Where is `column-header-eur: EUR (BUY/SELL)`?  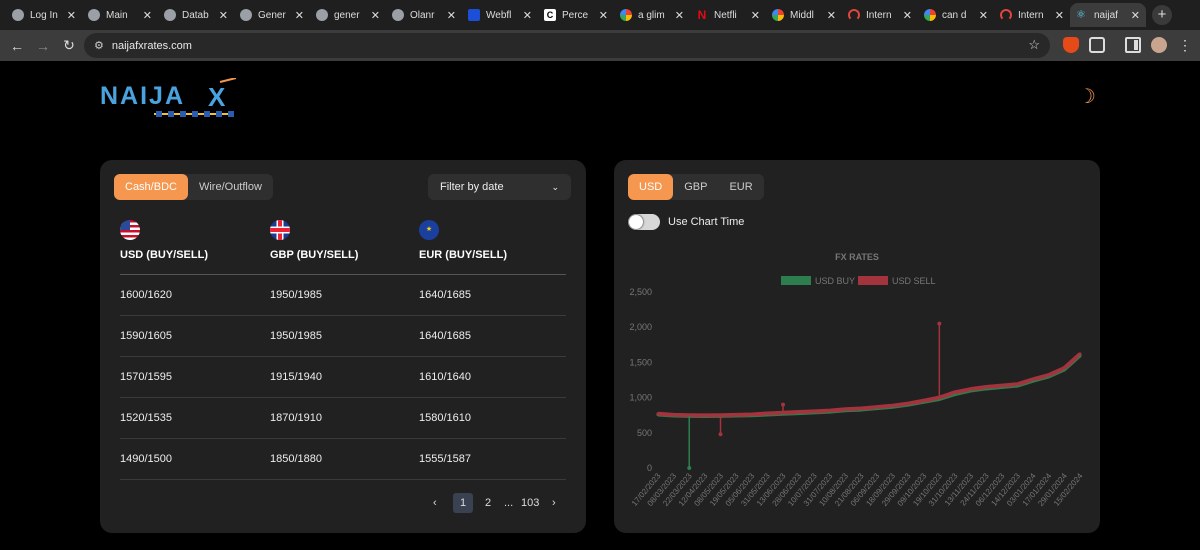
column-header-eur: EUR (BUY/SELL) is located at coordinates (463, 255).